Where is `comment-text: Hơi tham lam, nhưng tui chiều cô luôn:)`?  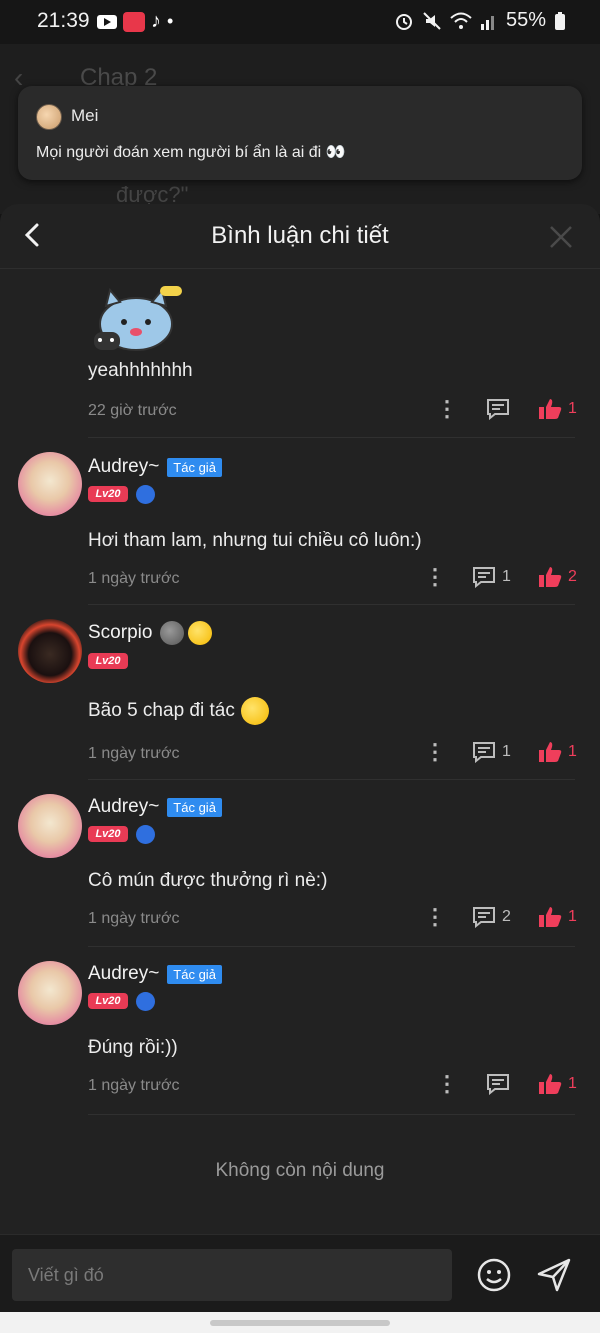
comment-text: Hơi tham lam, nhưng tui chiều cô luôn:) is located at coordinates (255, 540).